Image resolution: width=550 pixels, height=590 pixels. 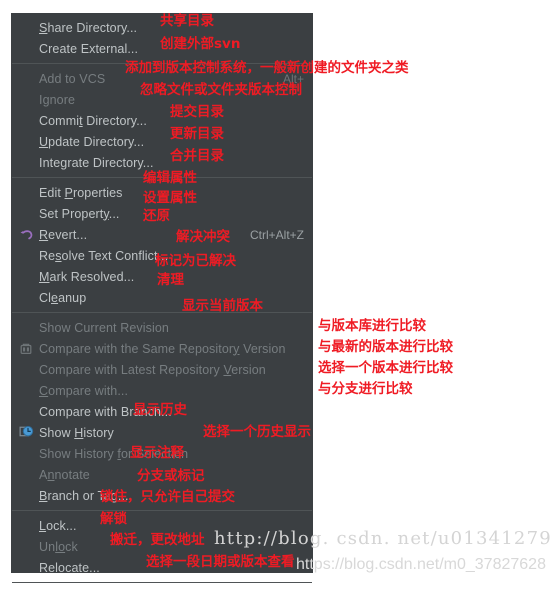 What do you see at coordinates (385, 347) in the screenshot?
I see `annotation-text: 与最新的版本进行比较` at bounding box center [385, 347].